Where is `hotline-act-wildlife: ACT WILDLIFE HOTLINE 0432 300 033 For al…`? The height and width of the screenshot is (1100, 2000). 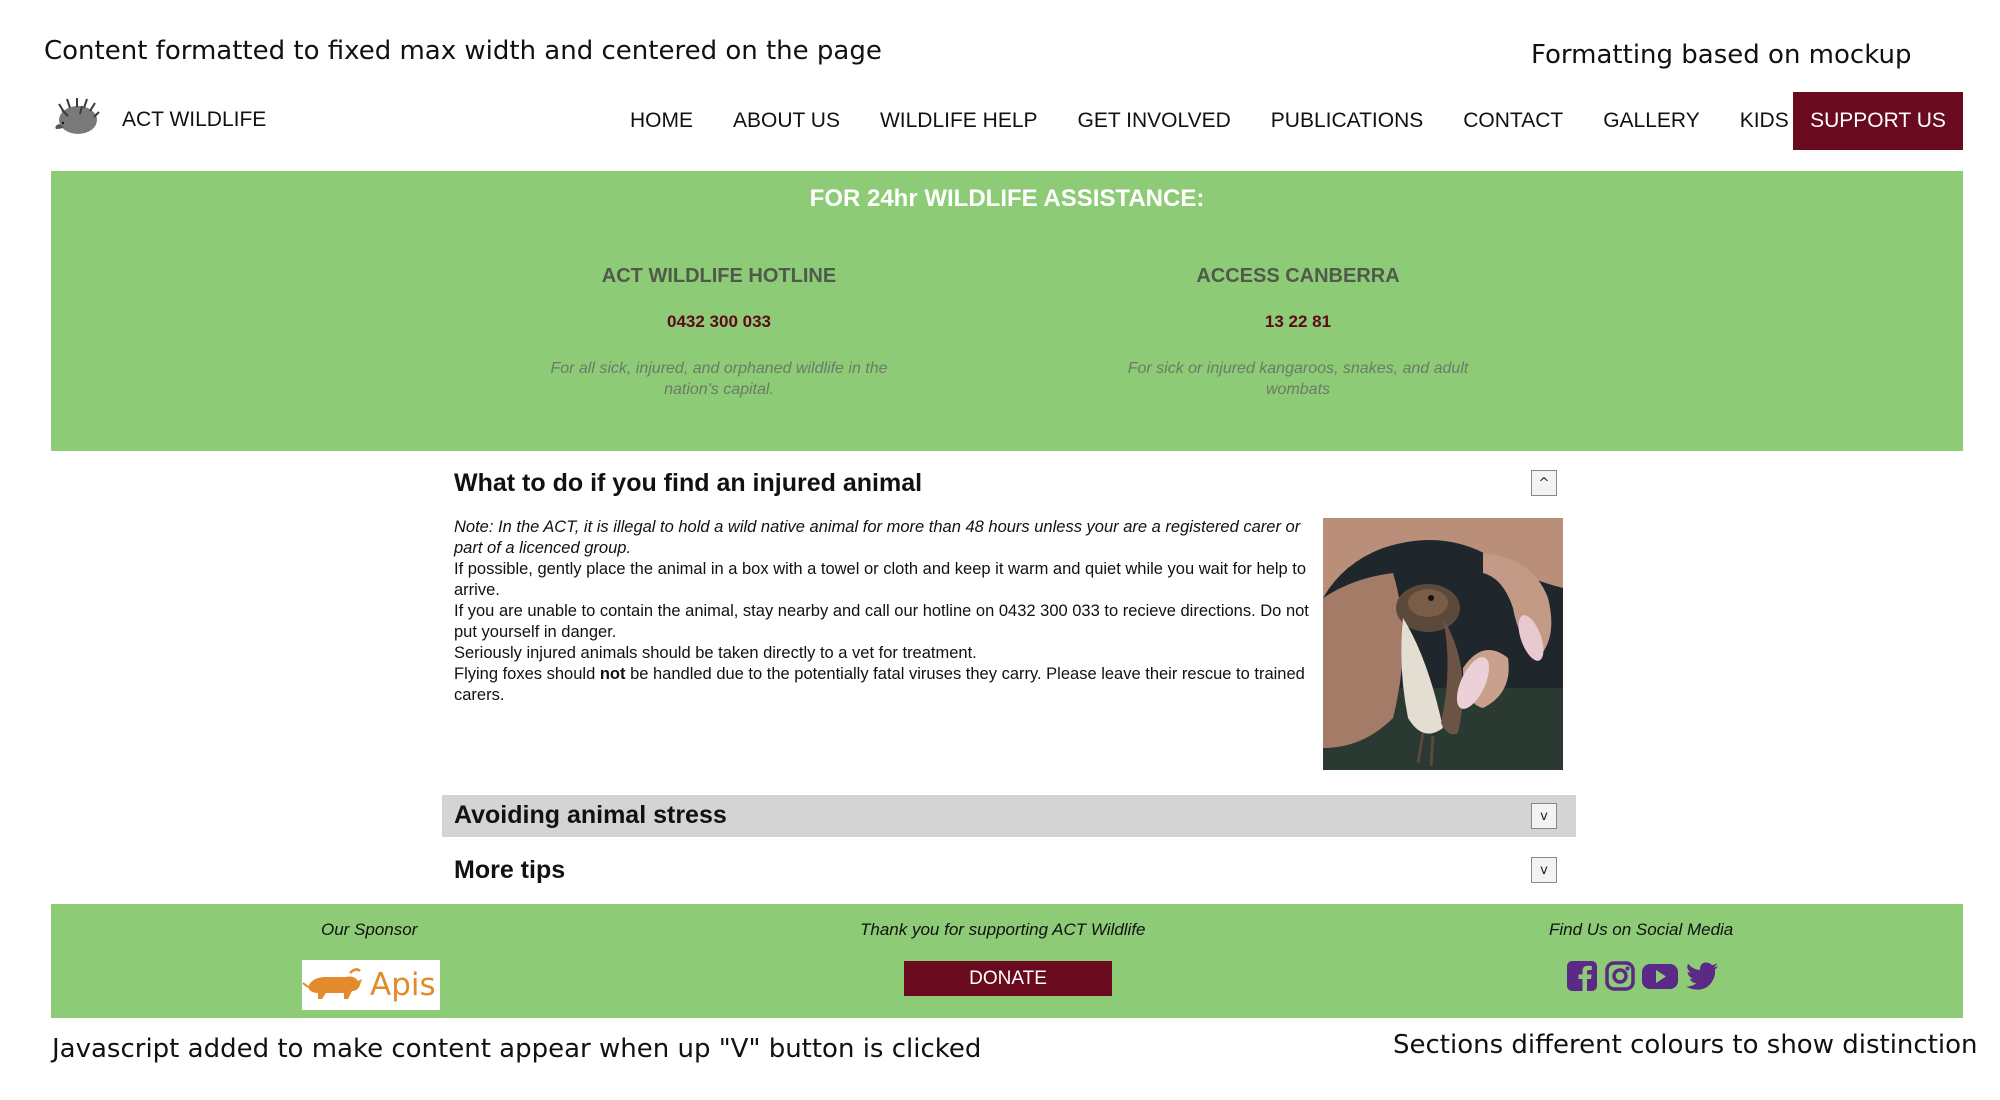 hotline-act-wildlife: ACT WILDLIFE HOTLINE 0432 300 033 For al… is located at coordinates (719, 332).